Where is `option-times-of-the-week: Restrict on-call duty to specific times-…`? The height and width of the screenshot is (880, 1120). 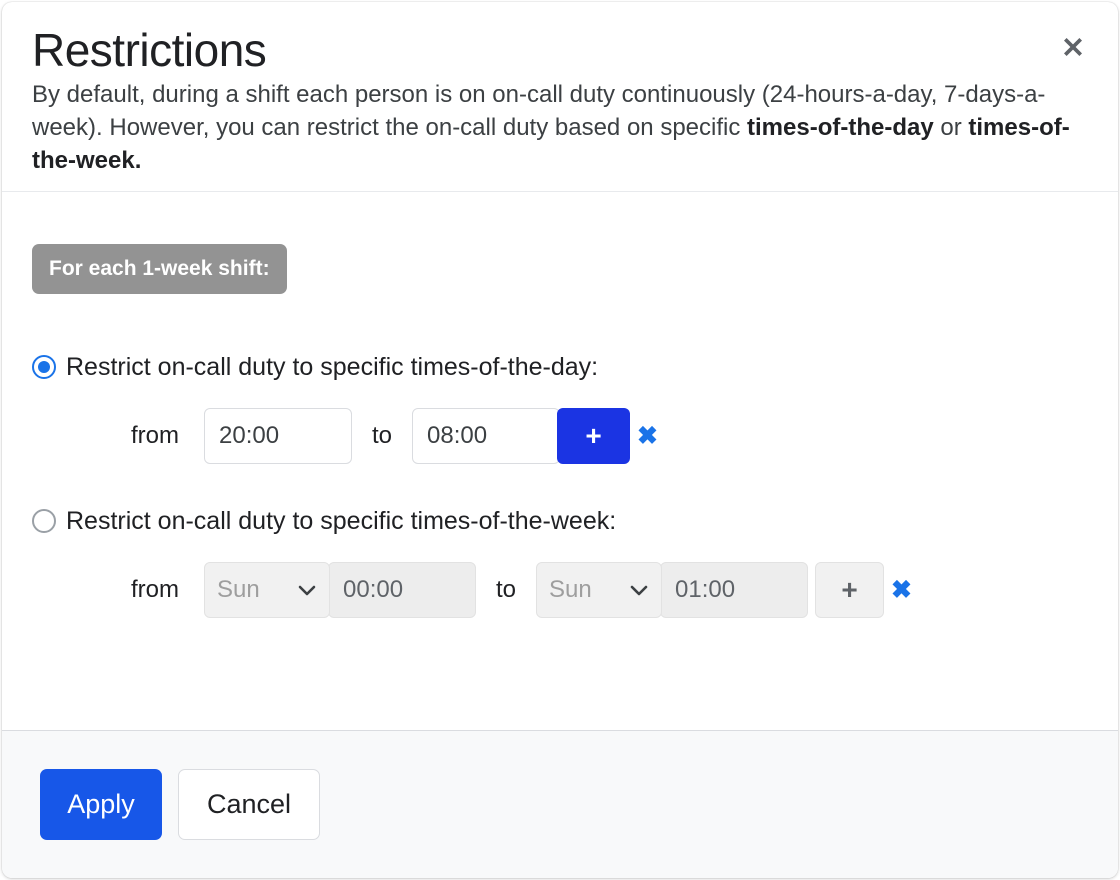 option-times-of-the-week: Restrict on-call duty to specific times-… is located at coordinates (560, 562).